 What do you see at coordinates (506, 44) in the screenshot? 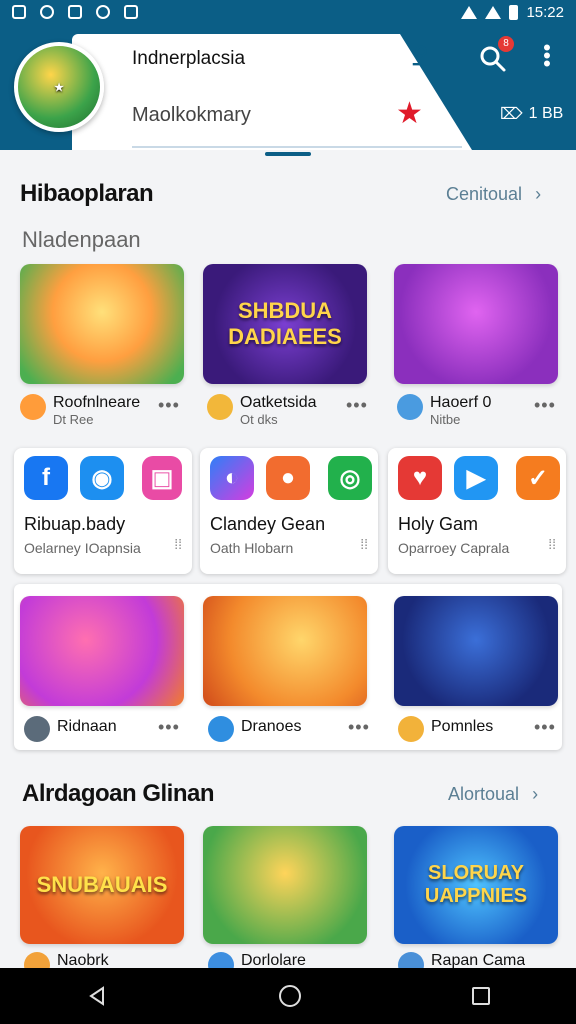
I see `notification-badge: 8` at bounding box center [506, 44].